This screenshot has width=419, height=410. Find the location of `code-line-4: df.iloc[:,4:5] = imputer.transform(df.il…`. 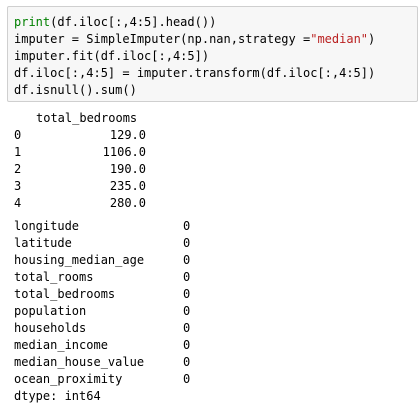

code-line-4: df.iloc[:,4:5] = imputer.transform(df.il… is located at coordinates (195, 73).